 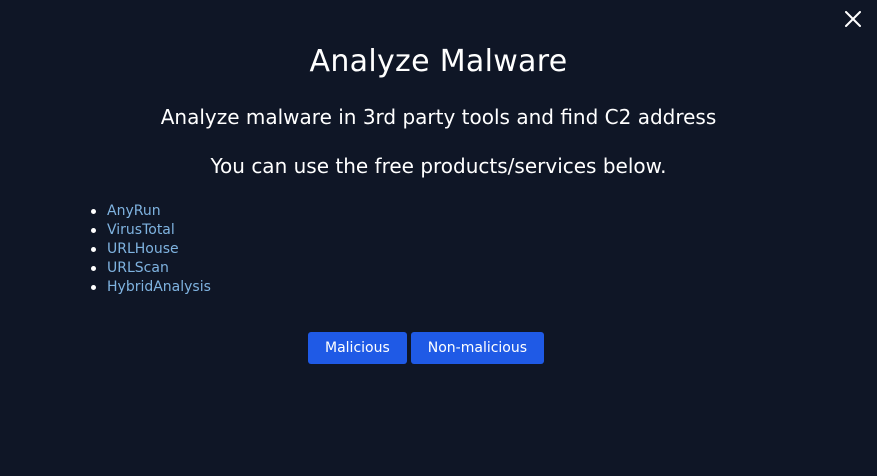 What do you see at coordinates (159, 287) in the screenshot?
I see `tool-link-hybridanalysis: HybridAnalysis` at bounding box center [159, 287].